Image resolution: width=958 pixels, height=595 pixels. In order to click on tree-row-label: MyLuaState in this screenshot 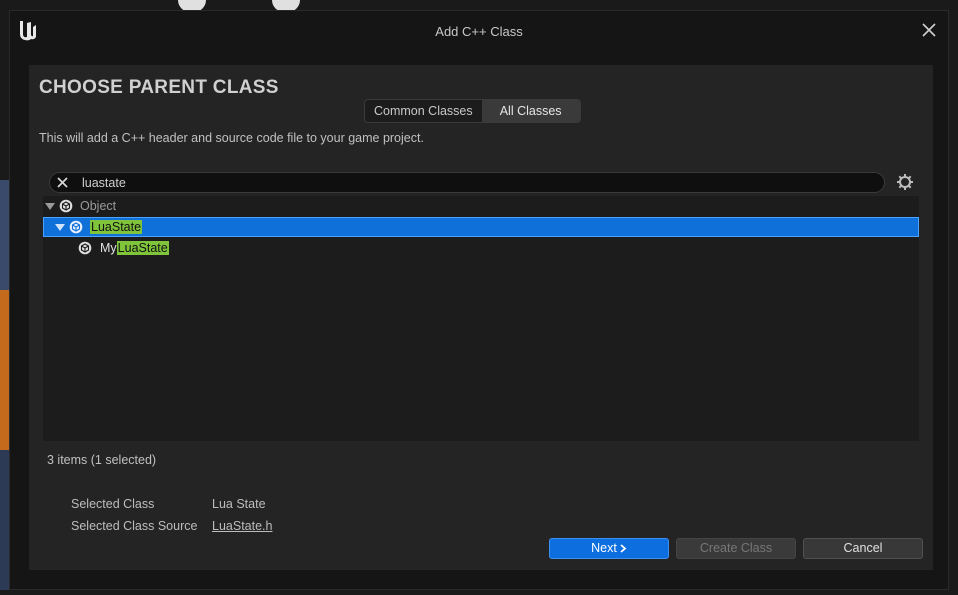, I will do `click(134, 248)`.